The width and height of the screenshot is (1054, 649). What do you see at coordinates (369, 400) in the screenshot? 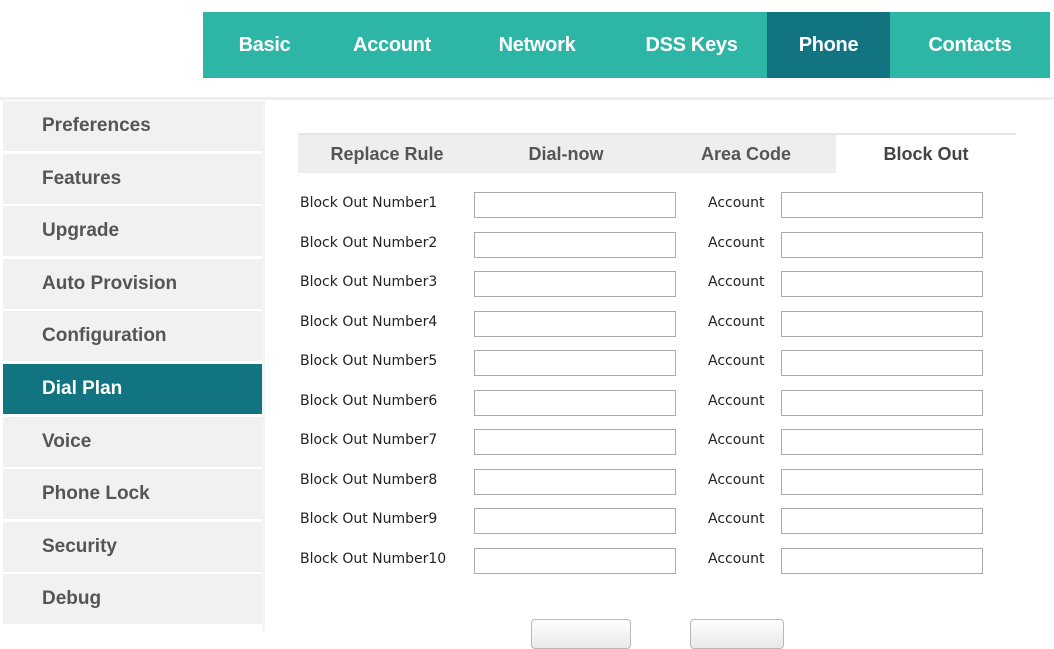
I see `block-out-number-label: Block Out Number6` at bounding box center [369, 400].